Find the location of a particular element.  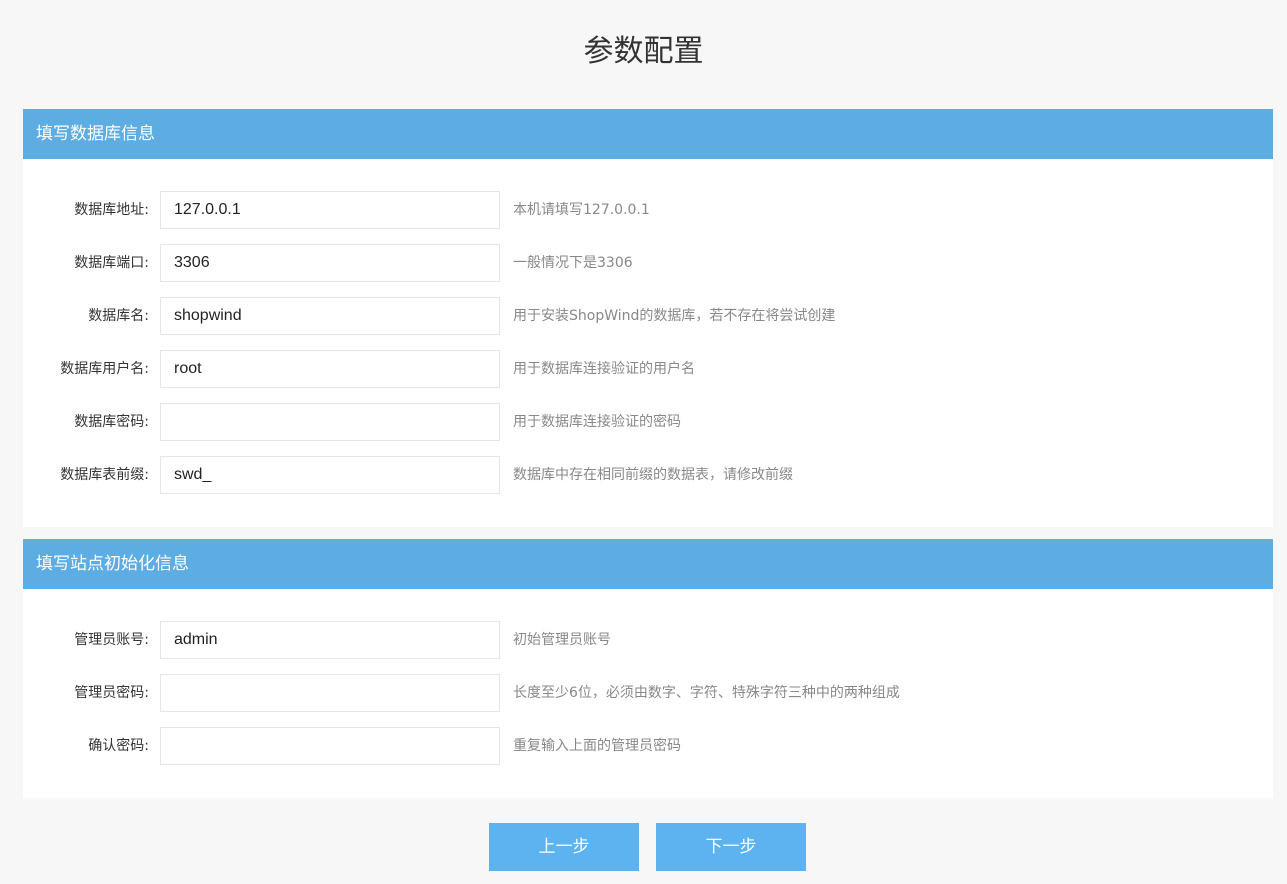

db-user-row: 数据库用户名: 用于数据库连接验证的用户名 is located at coordinates (648, 369).